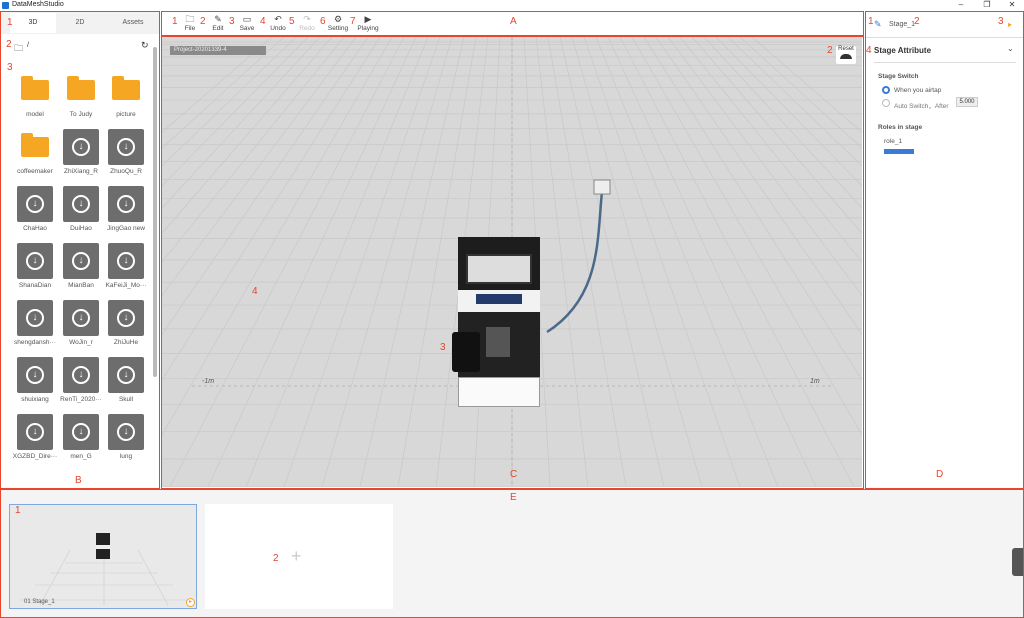 The width and height of the screenshot is (1024, 618). Describe the element at coordinates (898, 76) in the screenshot. I see `stage-switch-label: Stage Switch` at that location.